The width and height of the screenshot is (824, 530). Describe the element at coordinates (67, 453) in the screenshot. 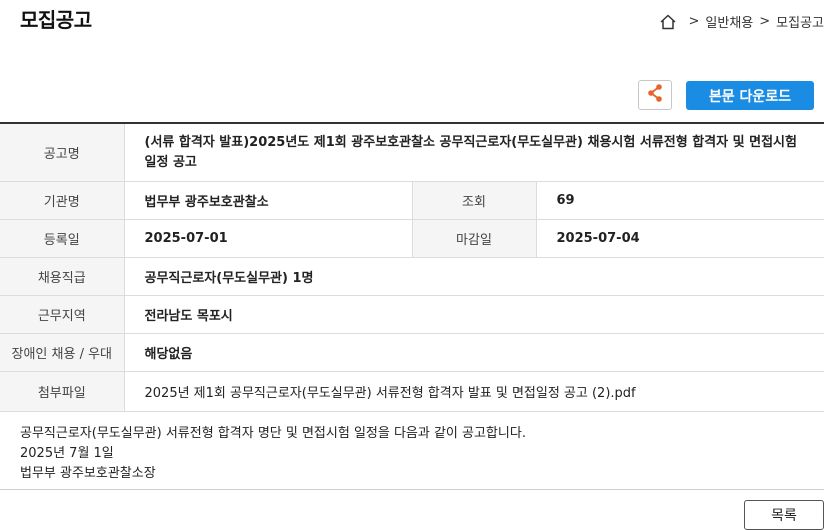

I see `body-line: 2025년 7월 1일` at that location.